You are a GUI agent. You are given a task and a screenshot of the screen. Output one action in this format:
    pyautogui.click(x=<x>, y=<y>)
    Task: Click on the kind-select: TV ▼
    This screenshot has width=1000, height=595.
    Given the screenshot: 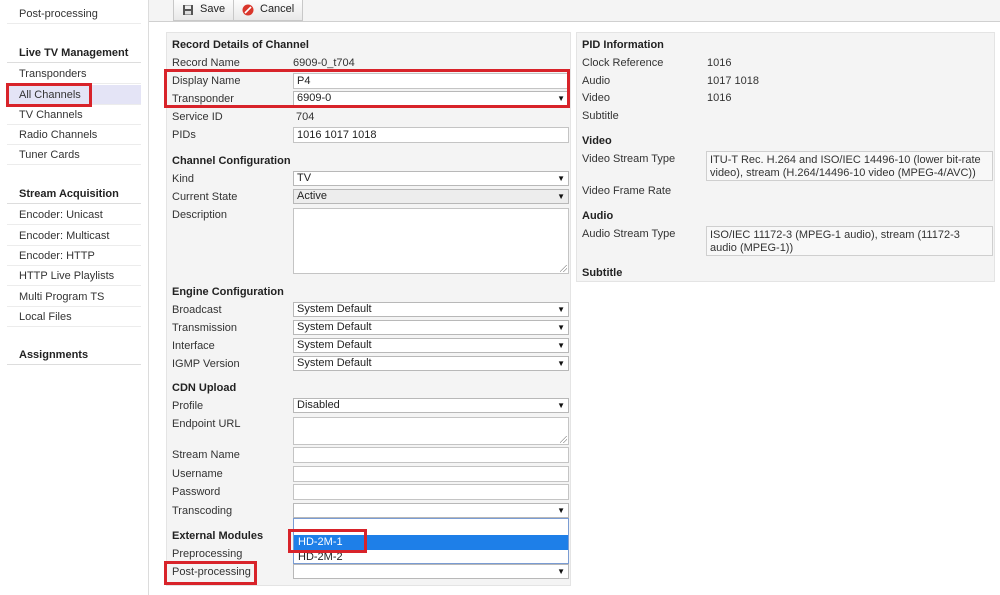 What is the action you would take?
    pyautogui.click(x=431, y=178)
    